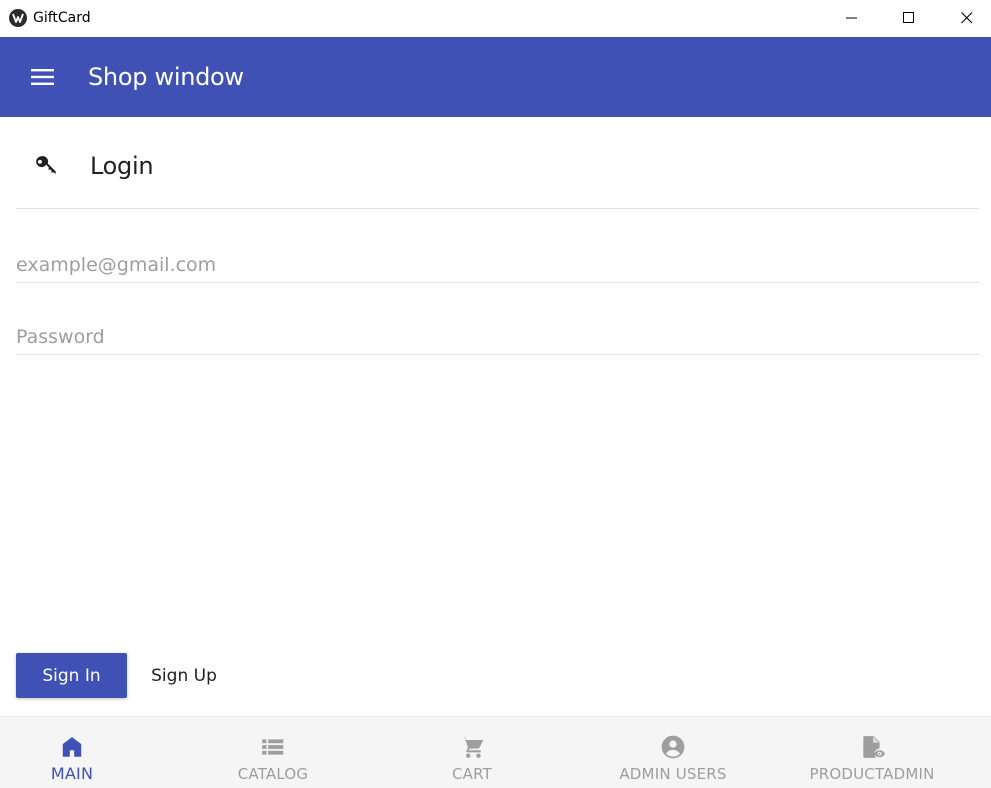  What do you see at coordinates (673, 747) in the screenshot?
I see `account-circle-icon` at bounding box center [673, 747].